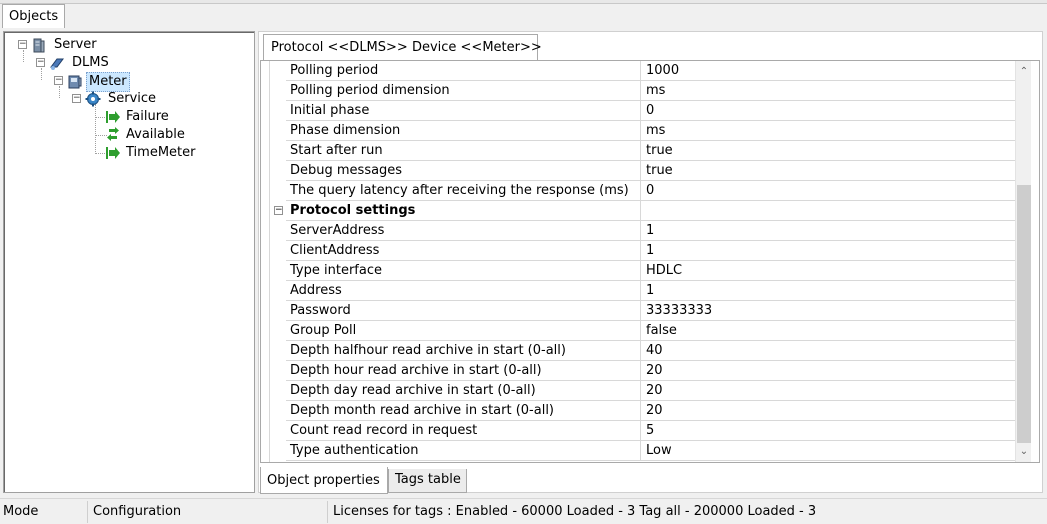  Describe the element at coordinates (463, 311) in the screenshot. I see `property-name: Password` at that location.